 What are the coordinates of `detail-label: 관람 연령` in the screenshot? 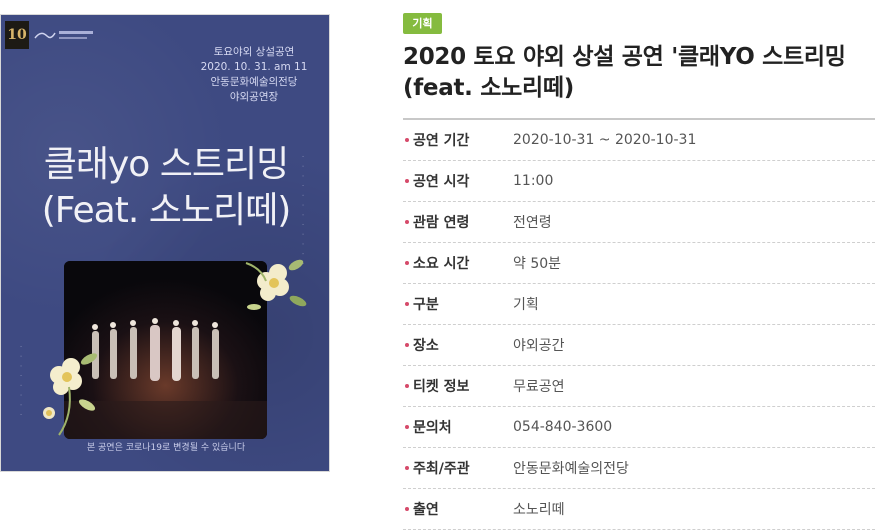 It's located at (441, 223).